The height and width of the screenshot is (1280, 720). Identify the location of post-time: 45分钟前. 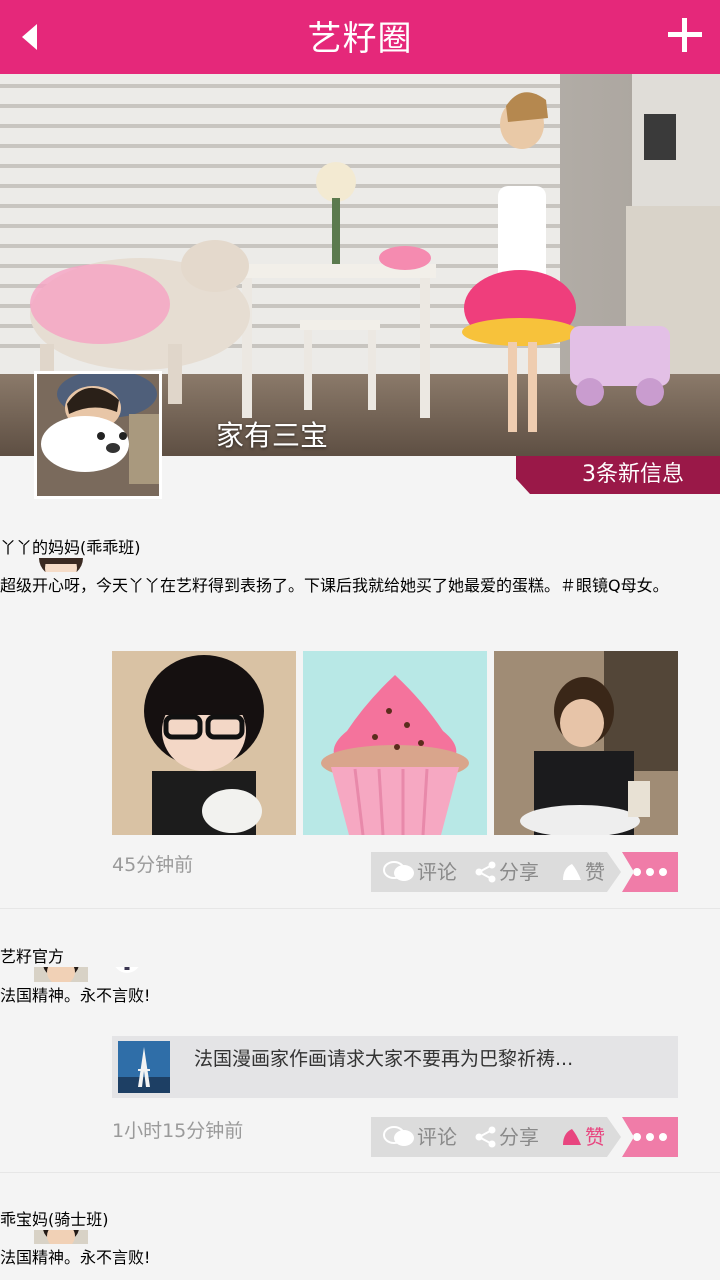
(153, 865).